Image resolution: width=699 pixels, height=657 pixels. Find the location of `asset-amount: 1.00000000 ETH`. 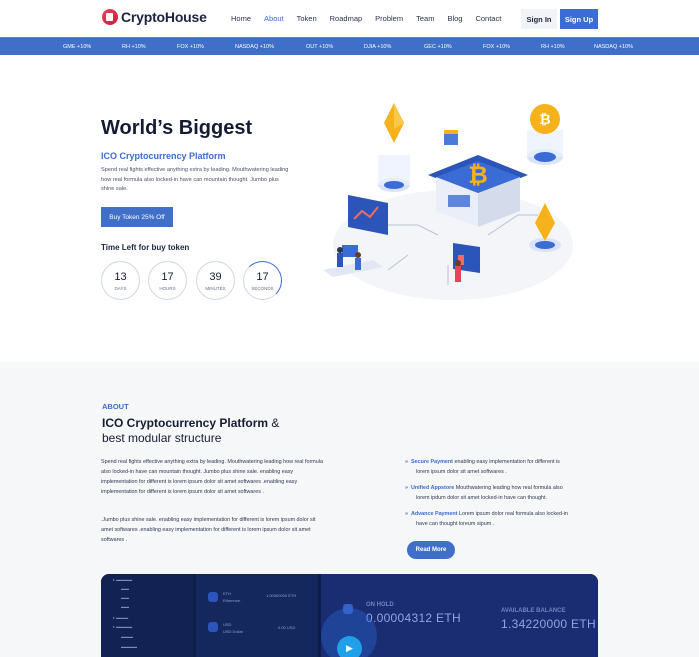

asset-amount: 1.00000000 ETH is located at coordinates (281, 595).